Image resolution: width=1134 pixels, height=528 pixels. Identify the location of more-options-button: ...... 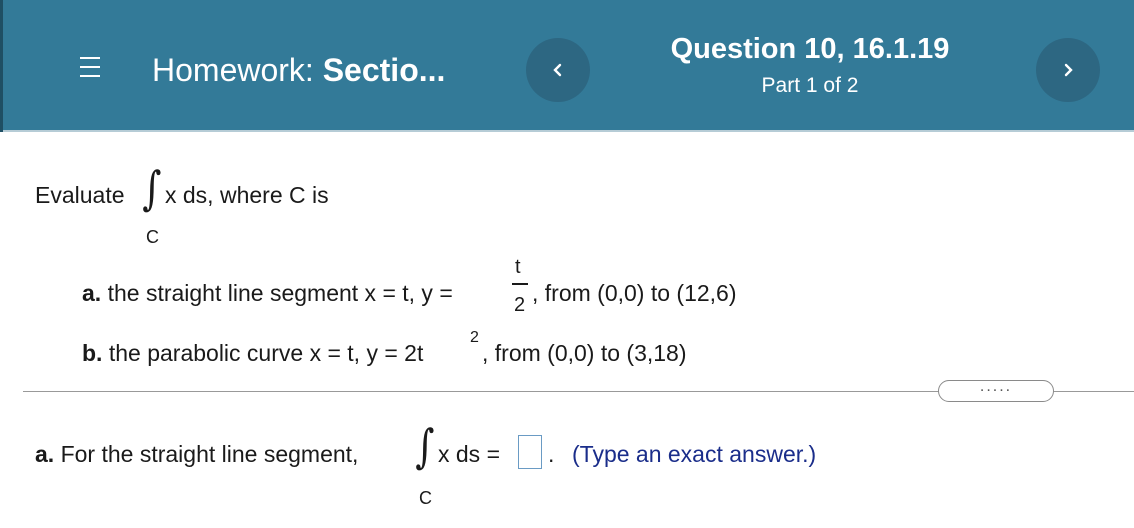
(996, 390).